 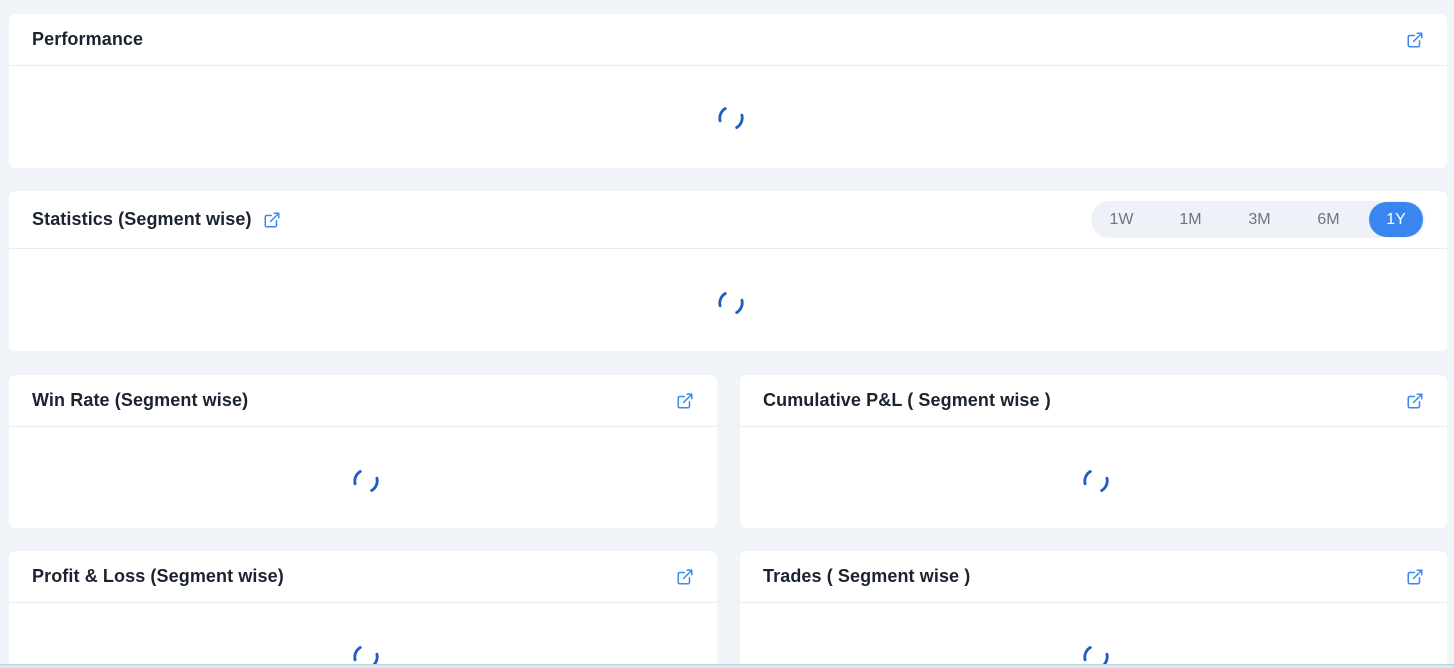 I want to click on range-6m-button: 6M, so click(x=1328, y=219).